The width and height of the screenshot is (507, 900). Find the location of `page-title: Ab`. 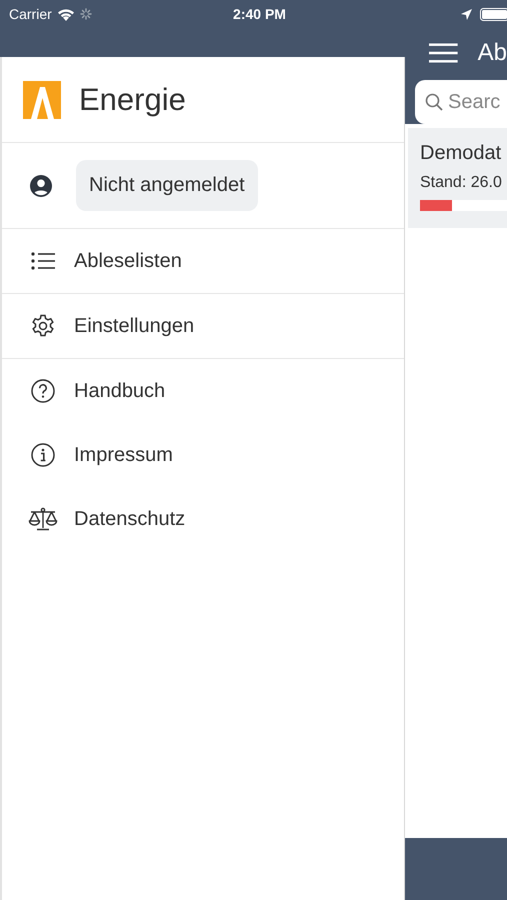

page-title: Ab is located at coordinates (492, 53).